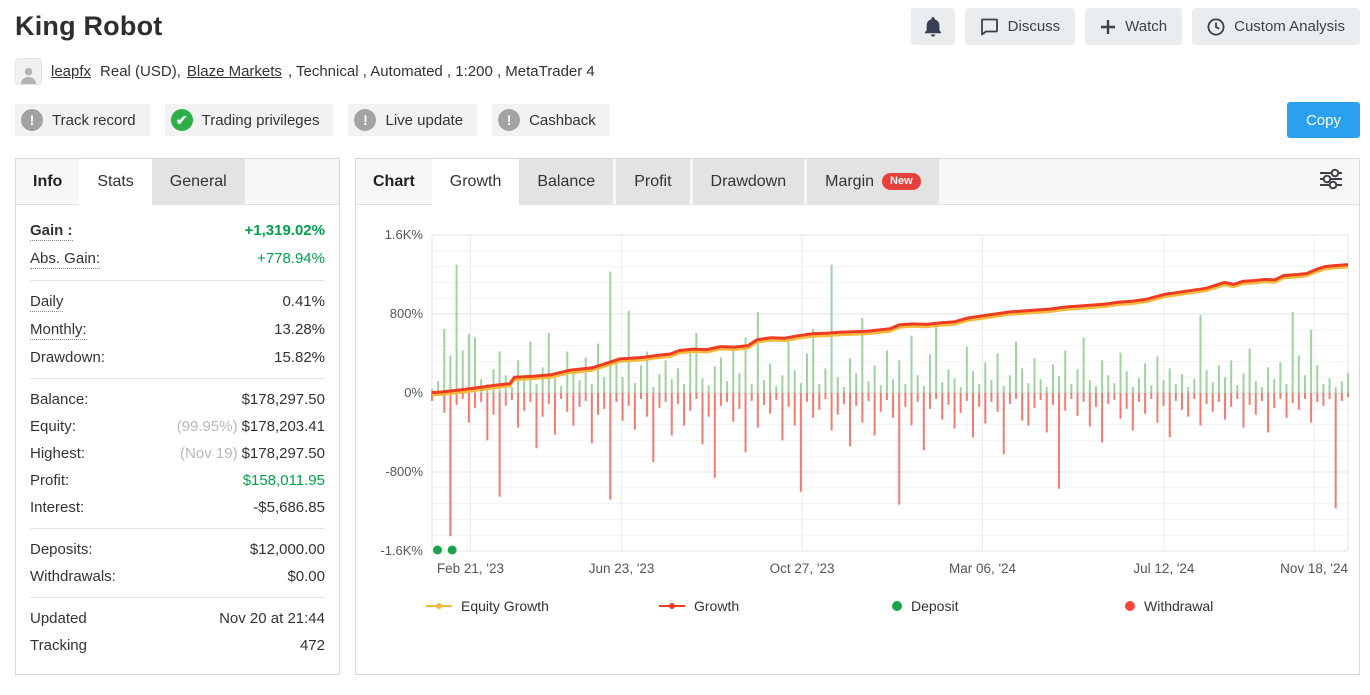  I want to click on tab-label: Profit, so click(653, 181).